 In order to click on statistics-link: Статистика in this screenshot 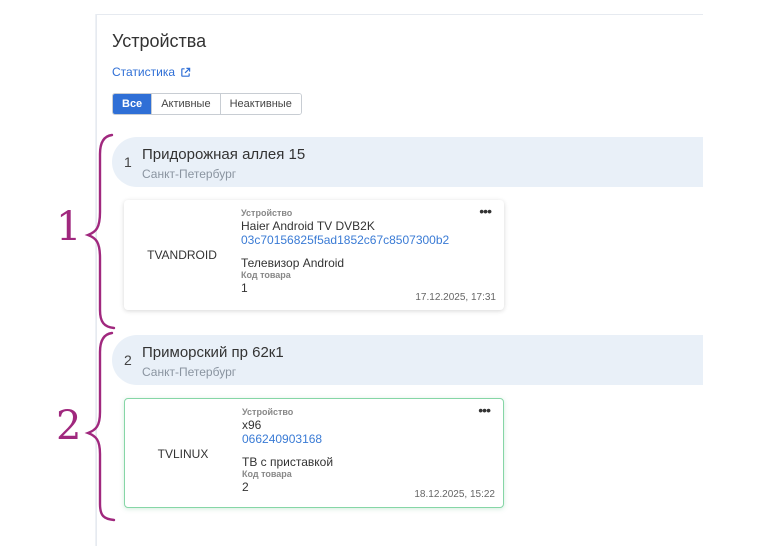, I will do `click(151, 72)`.